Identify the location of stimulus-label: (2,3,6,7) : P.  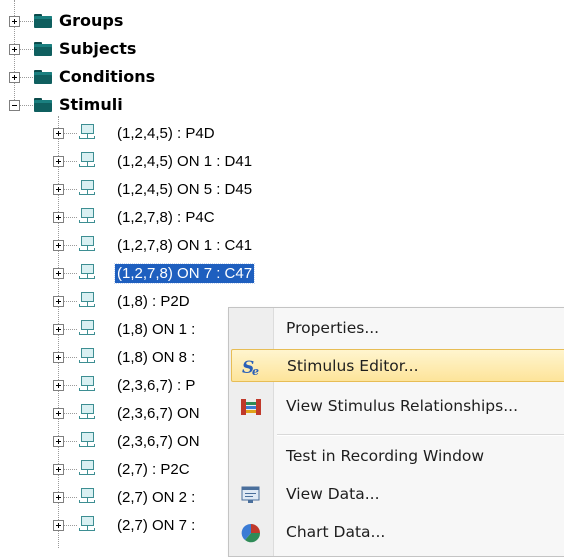
(156, 385).